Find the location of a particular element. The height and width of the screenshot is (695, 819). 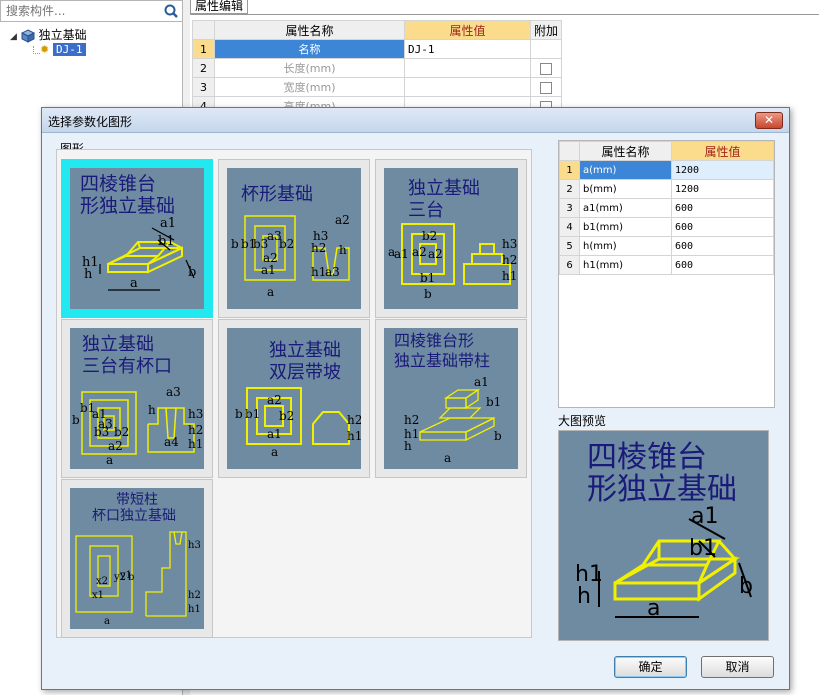

shape-thumbnail-cup-foundation: 杯形基础 b b1 b3 b2 a3 a2 a1 a a2 h3 h2 h1 h a3 is located at coordinates (294, 238).